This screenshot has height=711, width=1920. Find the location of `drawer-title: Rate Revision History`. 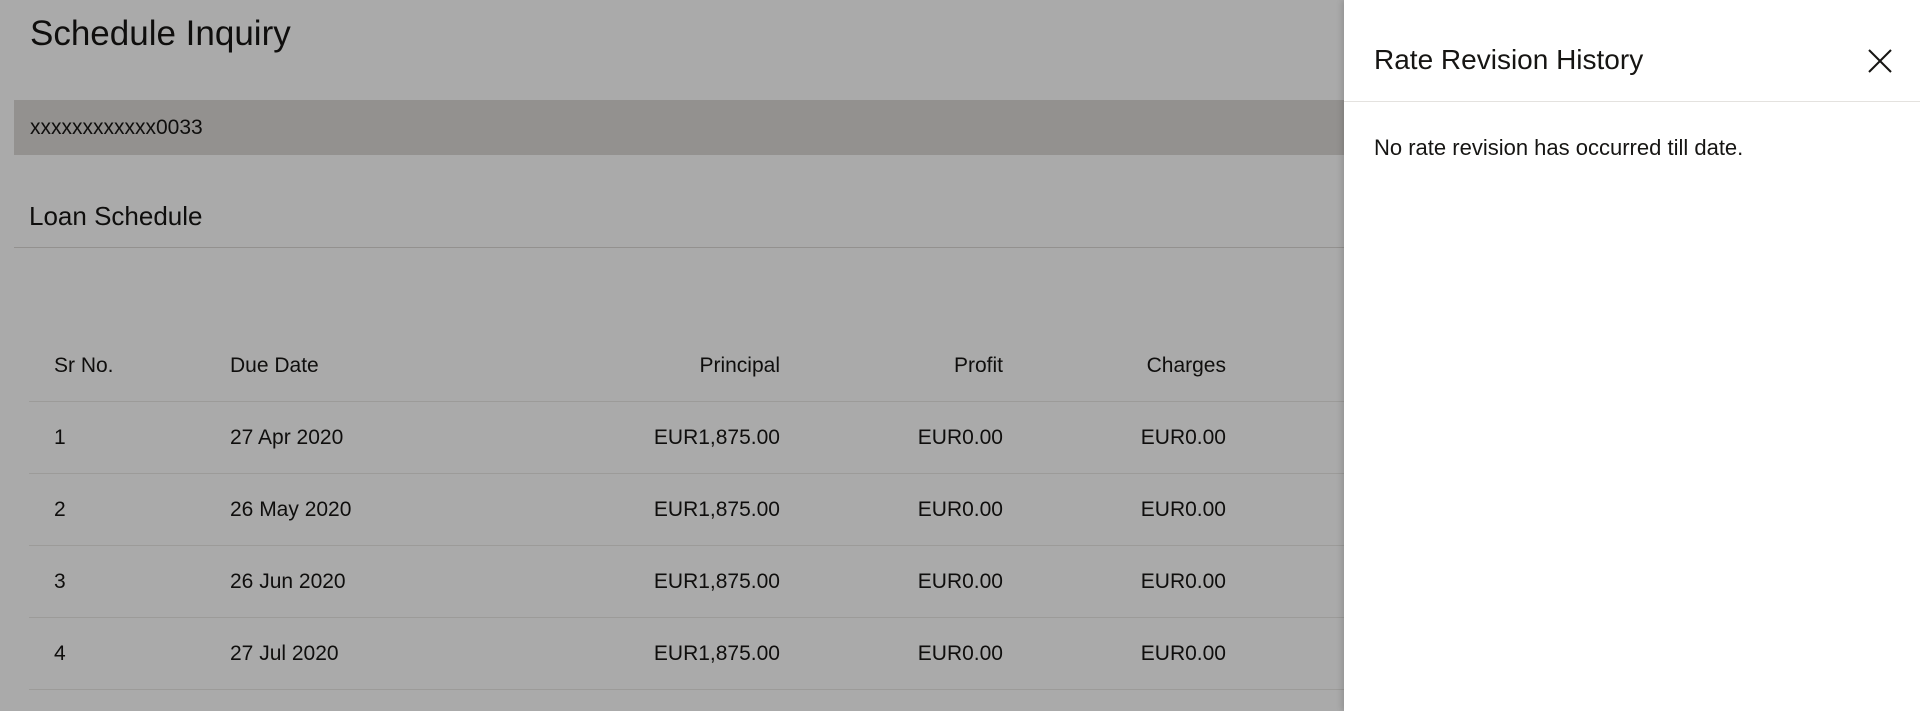

drawer-title: Rate Revision History is located at coordinates (1509, 59).